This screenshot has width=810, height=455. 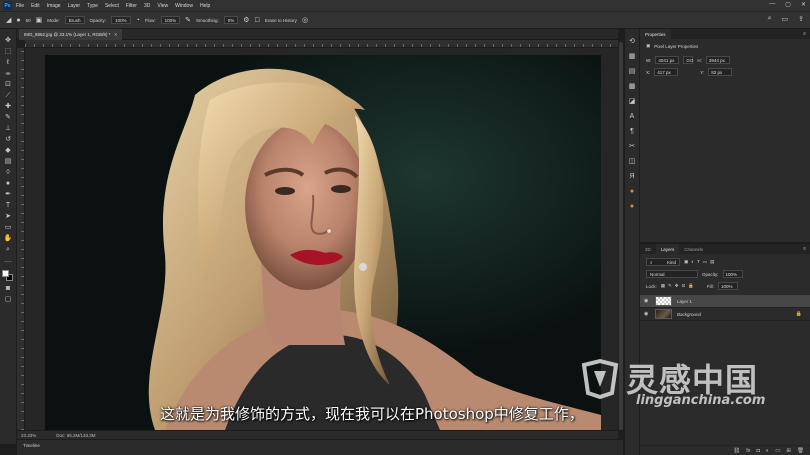 I want to click on brush-icon: ✎, so click(x=8, y=118).